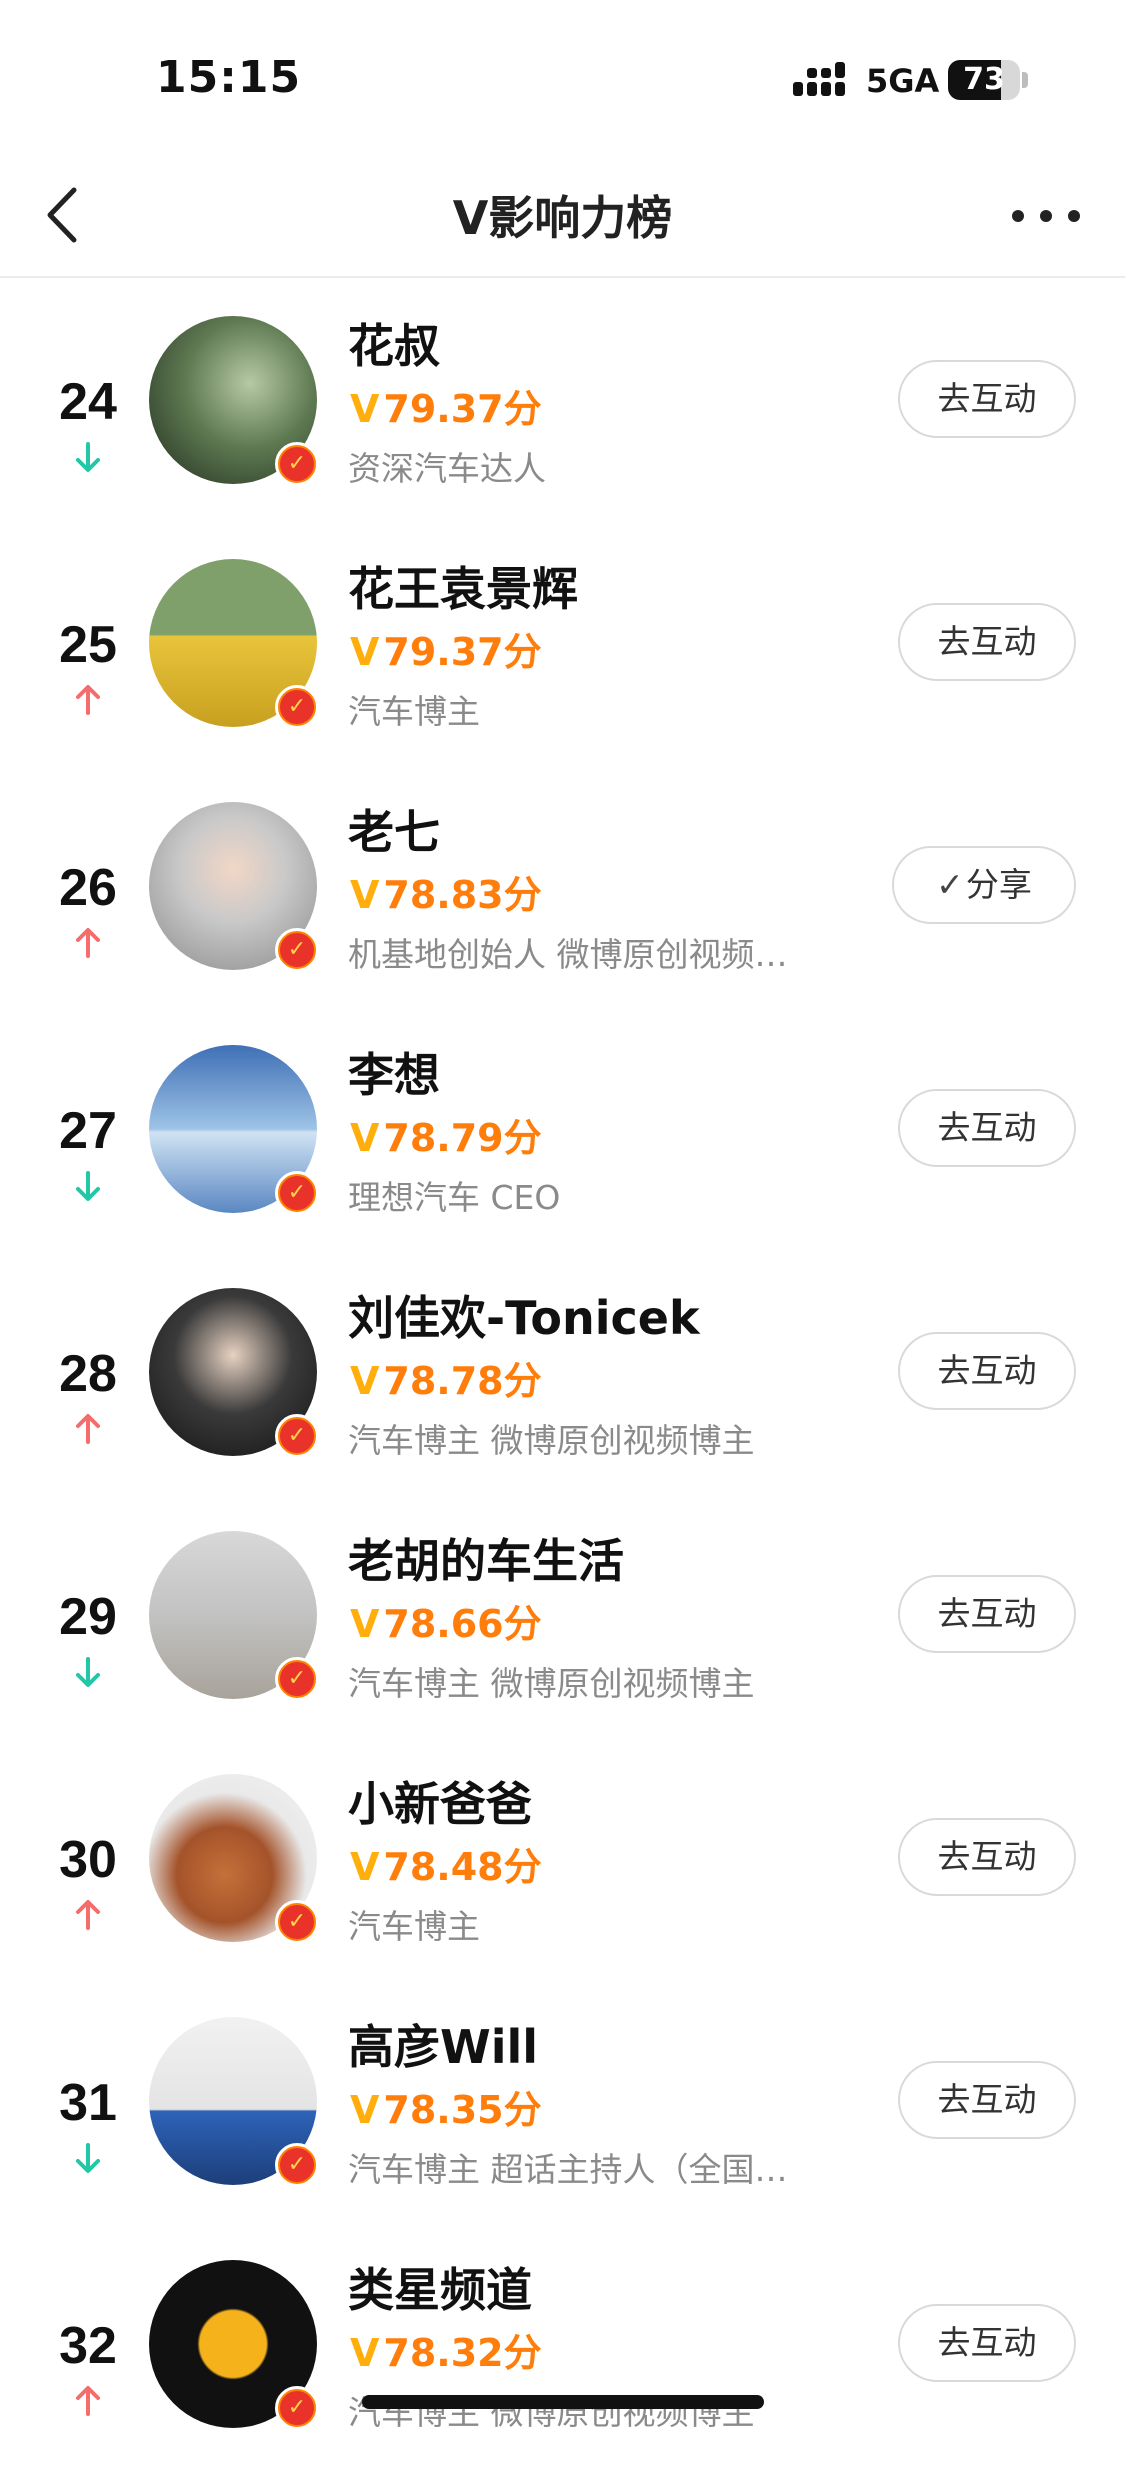 The image size is (1125, 2467). What do you see at coordinates (88, 2346) in the screenshot?
I see `rank-number: 32` at bounding box center [88, 2346].